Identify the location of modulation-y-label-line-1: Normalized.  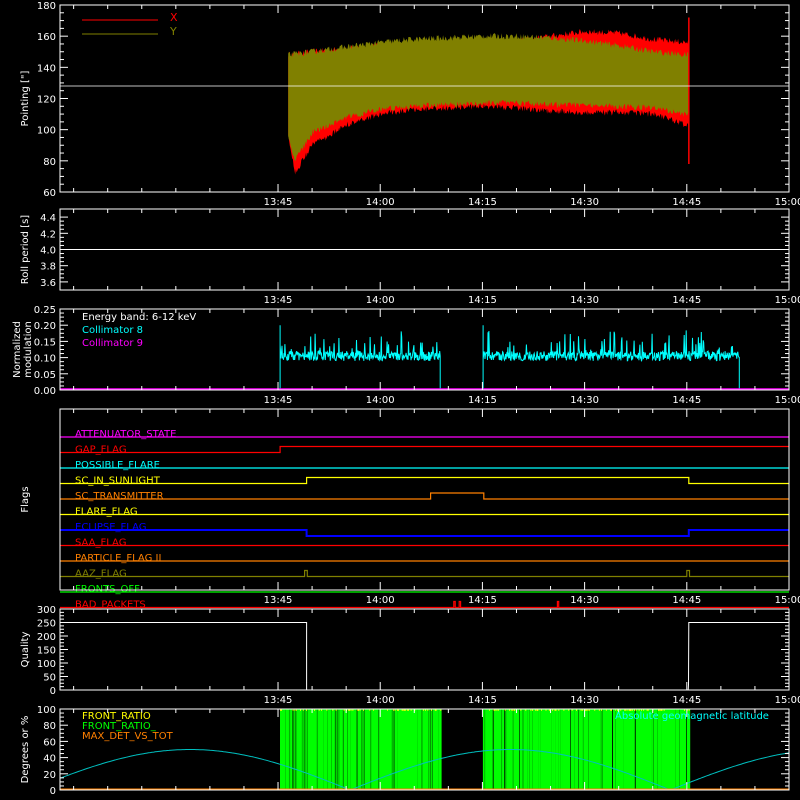
(17, 349).